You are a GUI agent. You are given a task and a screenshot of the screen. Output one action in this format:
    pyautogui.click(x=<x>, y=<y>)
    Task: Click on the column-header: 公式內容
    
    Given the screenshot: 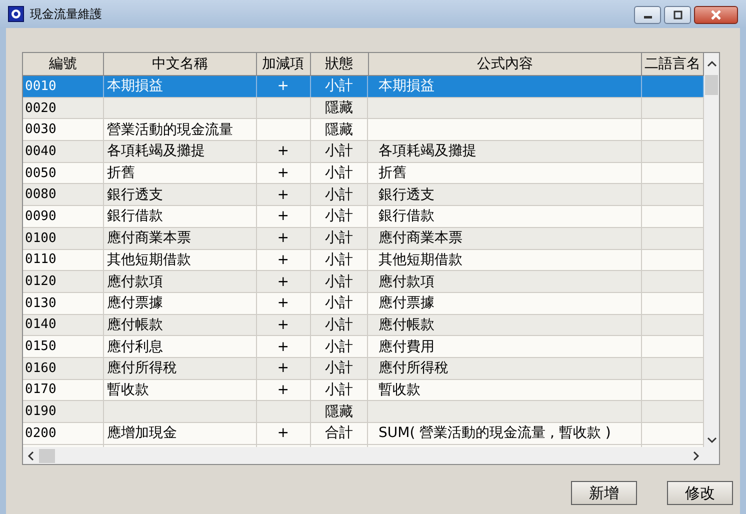 What is the action you would take?
    pyautogui.click(x=505, y=64)
    